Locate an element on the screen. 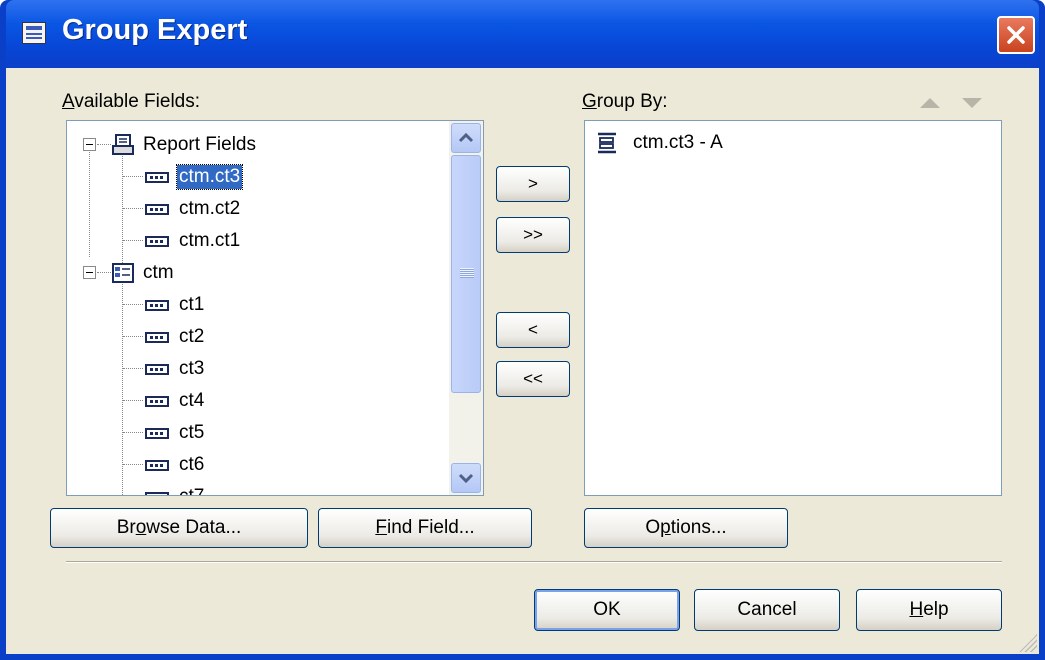  triangle-down-icon is located at coordinates (972, 103).